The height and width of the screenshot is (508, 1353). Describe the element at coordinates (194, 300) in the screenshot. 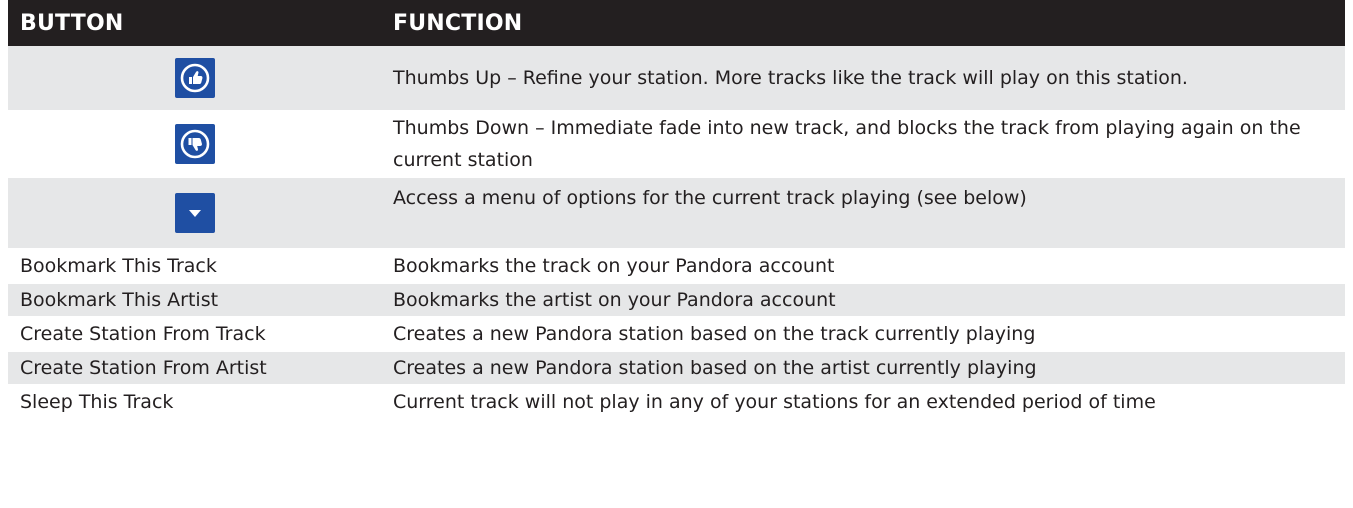

I see `button-label: Bookmark This Artist` at that location.